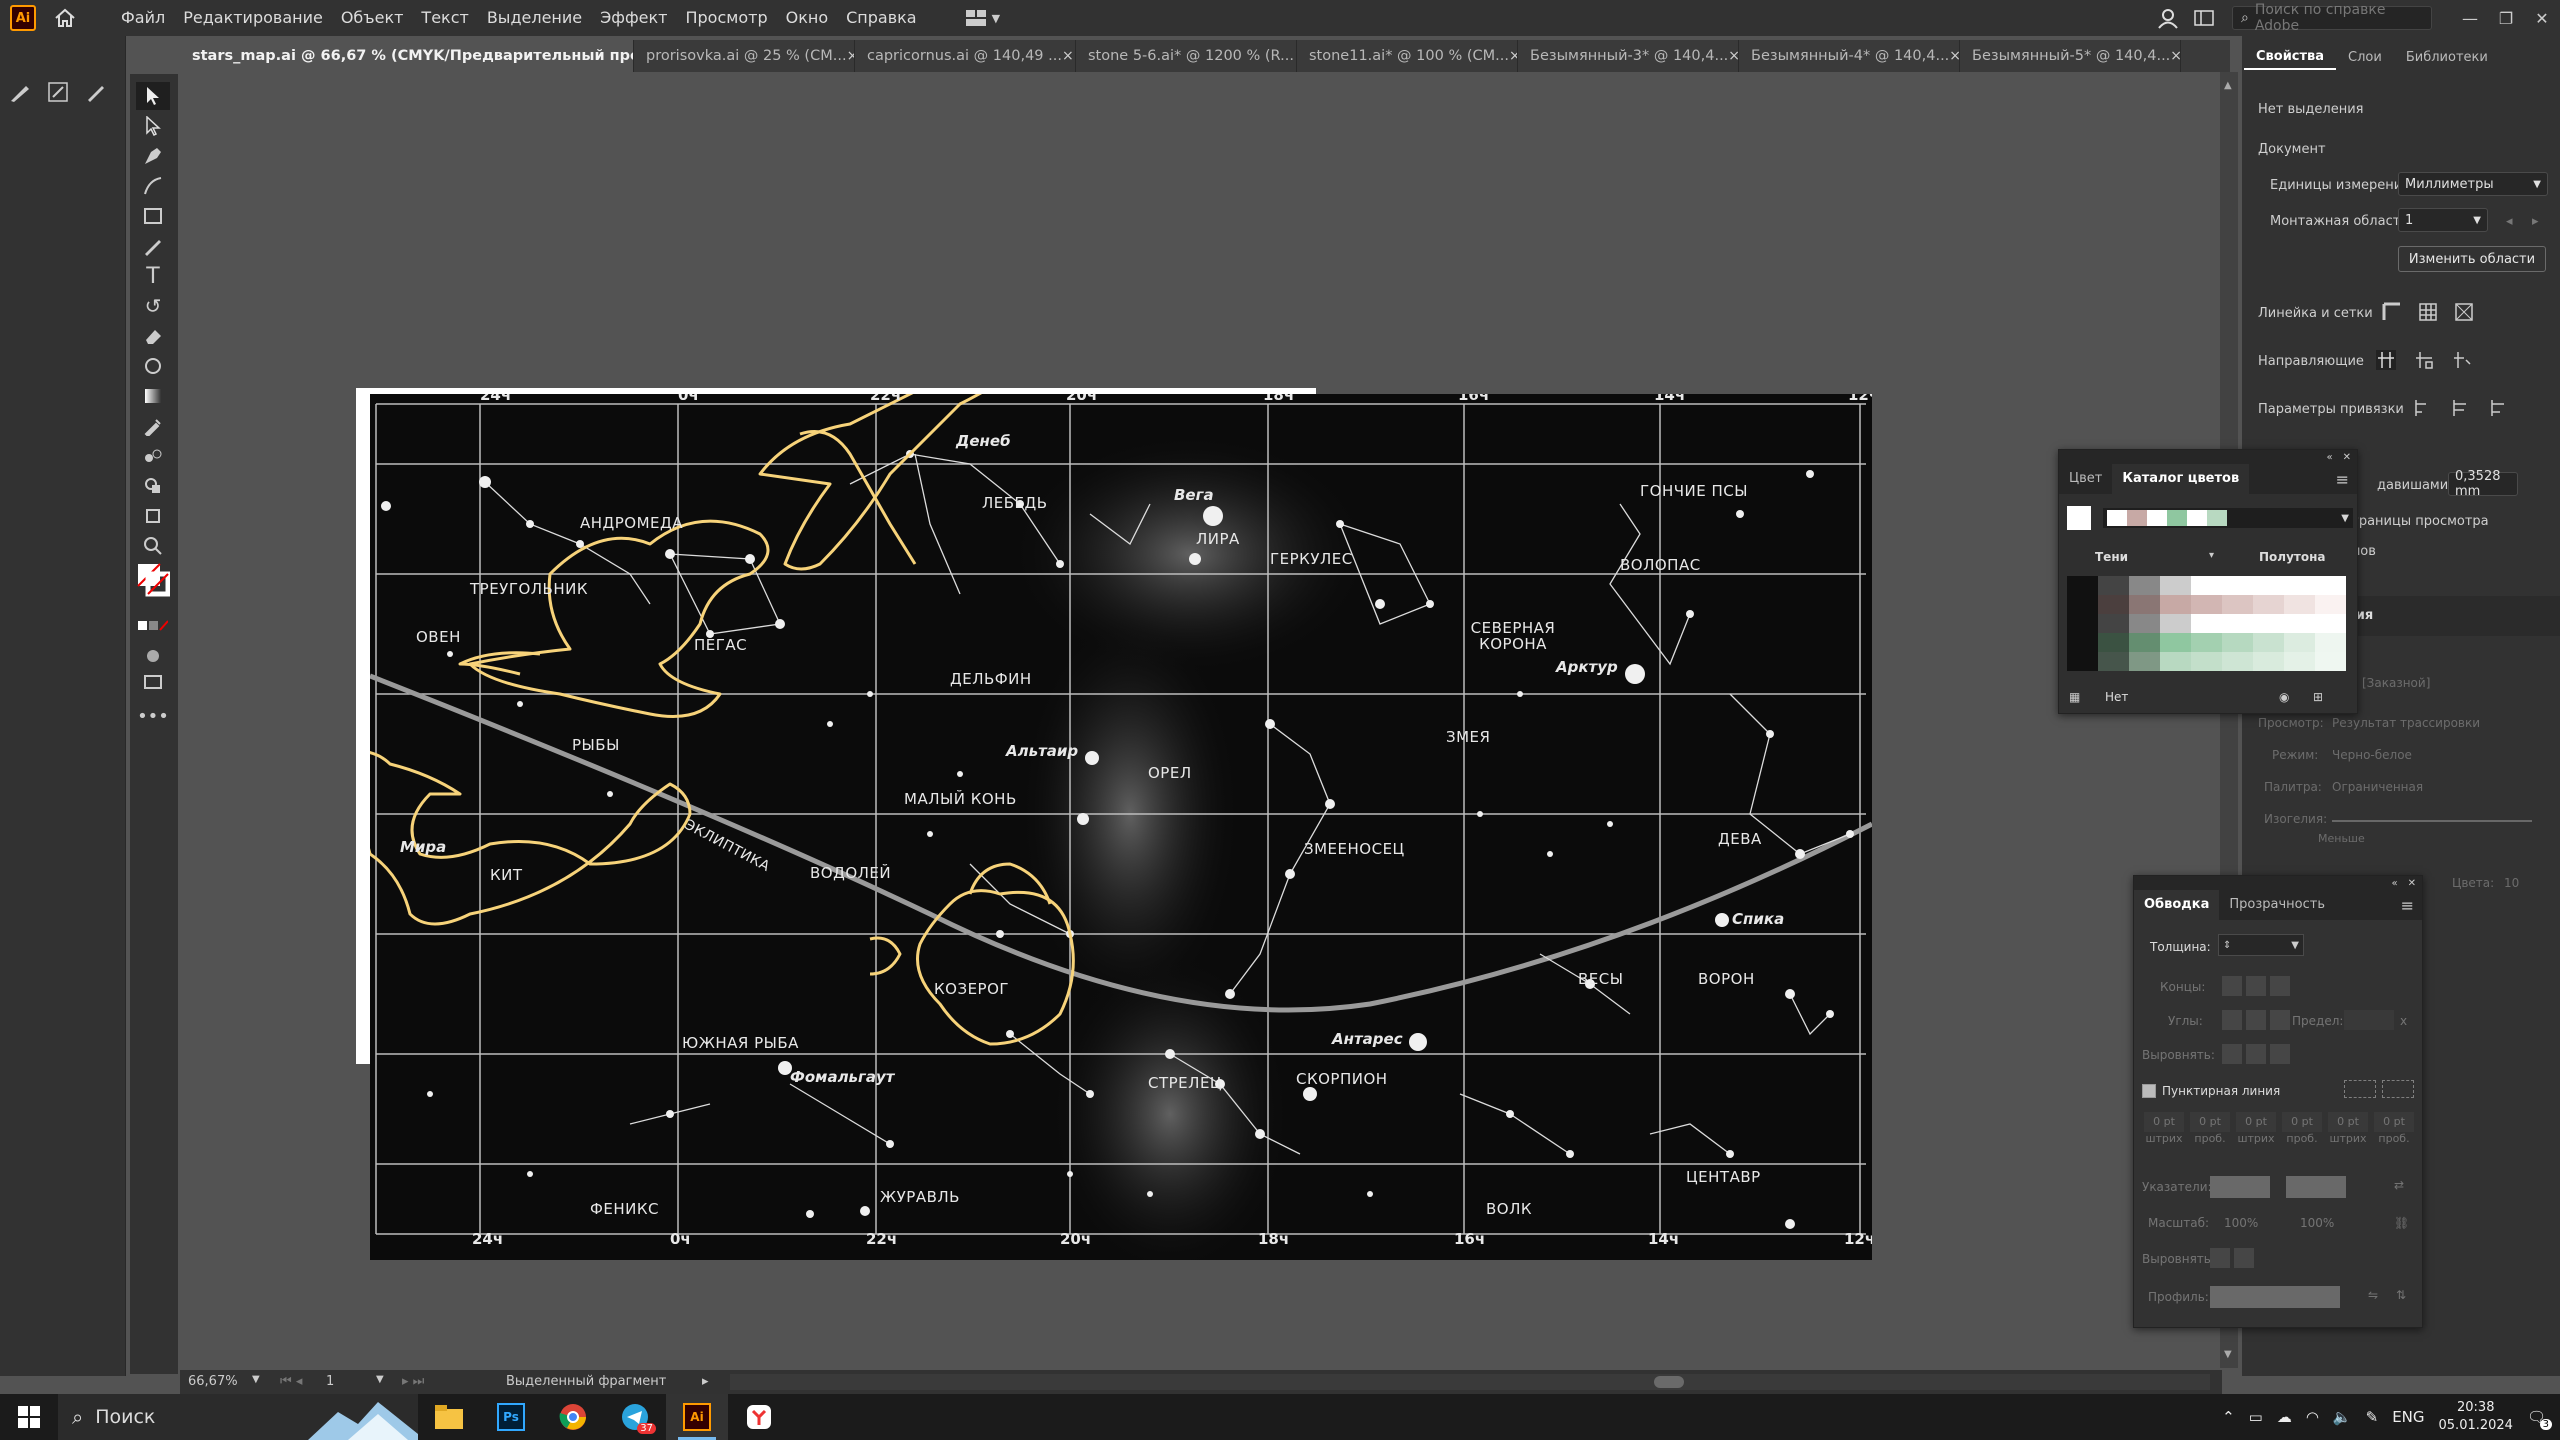 This screenshot has height=1440, width=2560. I want to click on photoshop-icon: Ps, so click(511, 1417).